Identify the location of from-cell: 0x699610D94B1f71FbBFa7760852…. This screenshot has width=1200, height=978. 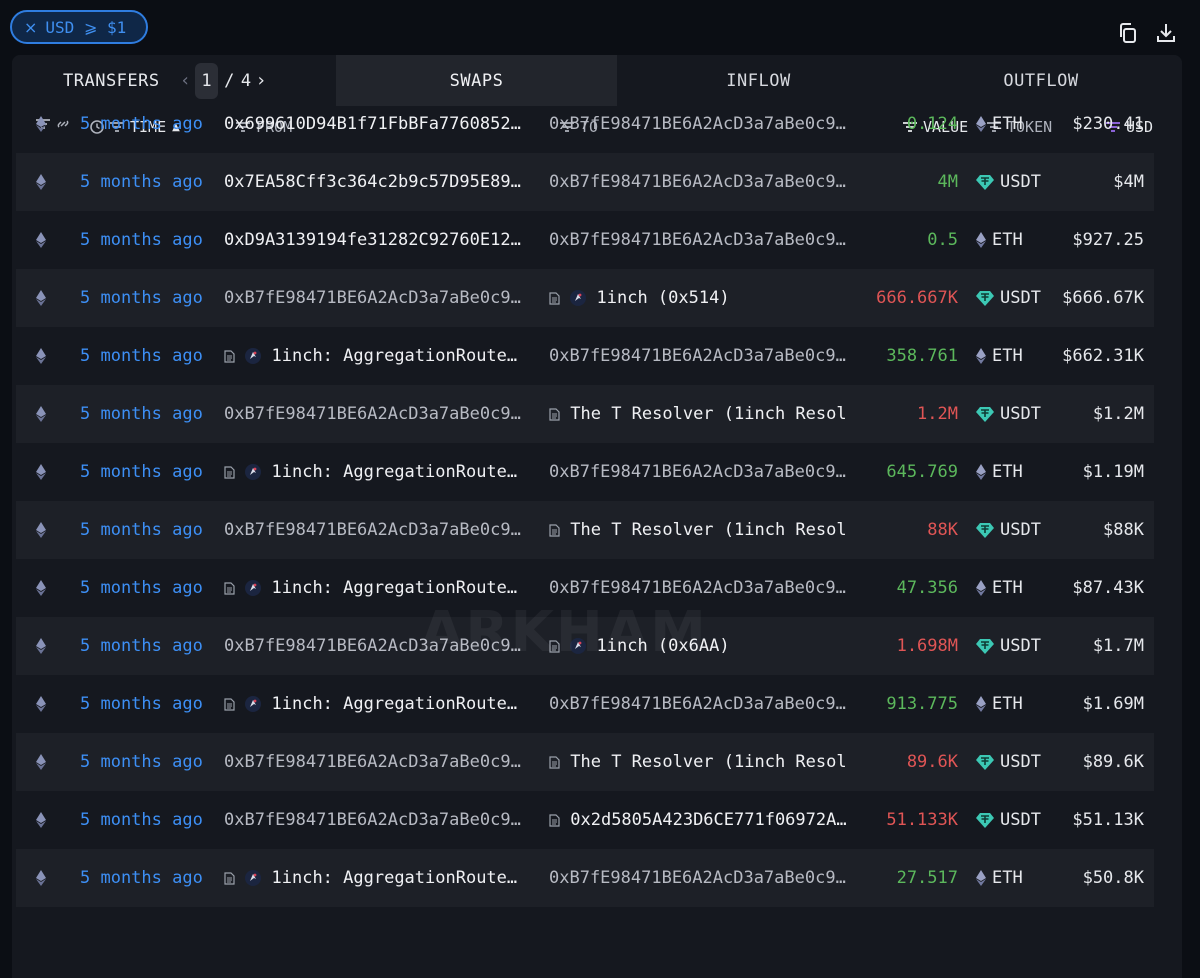
(380, 124).